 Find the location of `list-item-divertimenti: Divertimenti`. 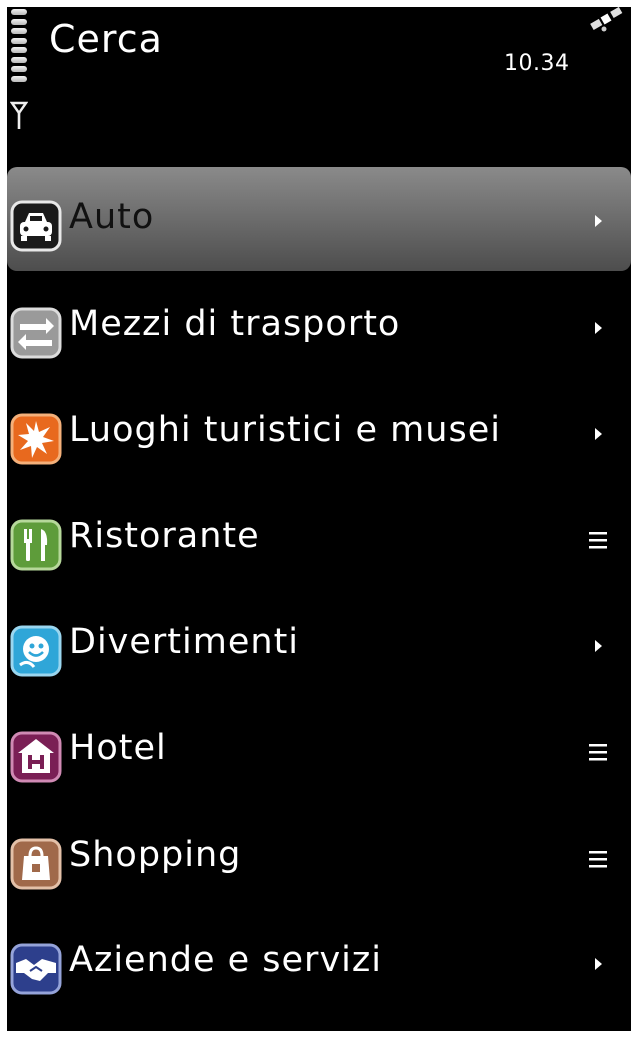

list-item-divertimenti: Divertimenti is located at coordinates (319, 644).